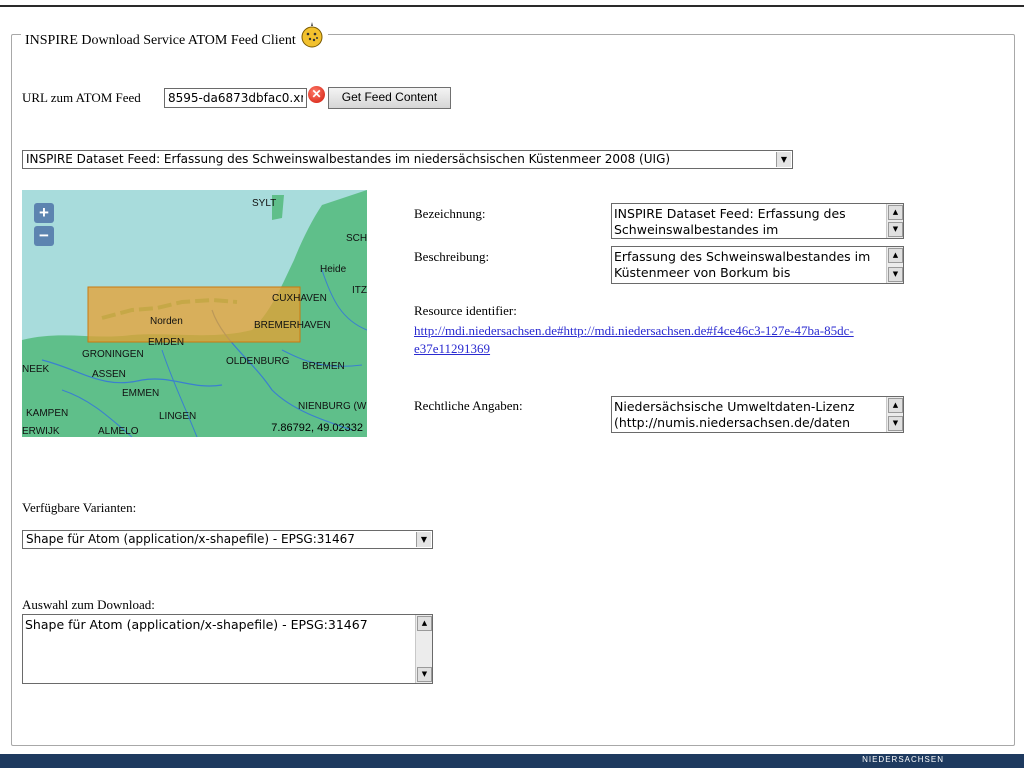 The height and width of the screenshot is (768, 1024). Describe the element at coordinates (141, 393) in the screenshot. I see `map-label: EMMEN` at that location.